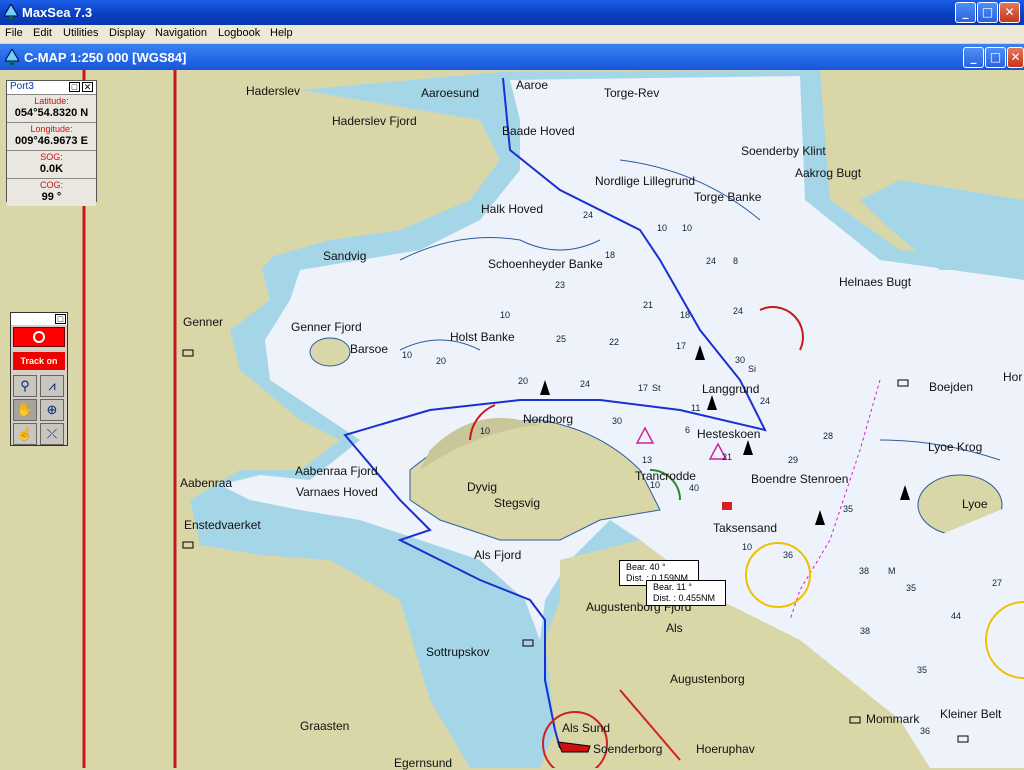  I want to click on latitude-value: 054°54.8320 N, so click(51, 113).